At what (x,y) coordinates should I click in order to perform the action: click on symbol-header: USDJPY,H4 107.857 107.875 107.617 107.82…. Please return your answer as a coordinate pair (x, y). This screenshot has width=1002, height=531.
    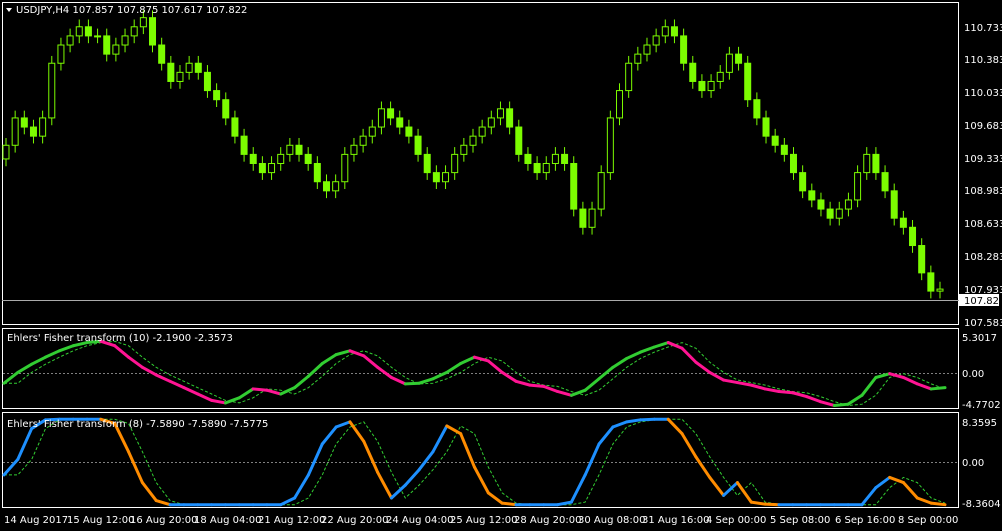
    Looking at the image, I should click on (126, 10).